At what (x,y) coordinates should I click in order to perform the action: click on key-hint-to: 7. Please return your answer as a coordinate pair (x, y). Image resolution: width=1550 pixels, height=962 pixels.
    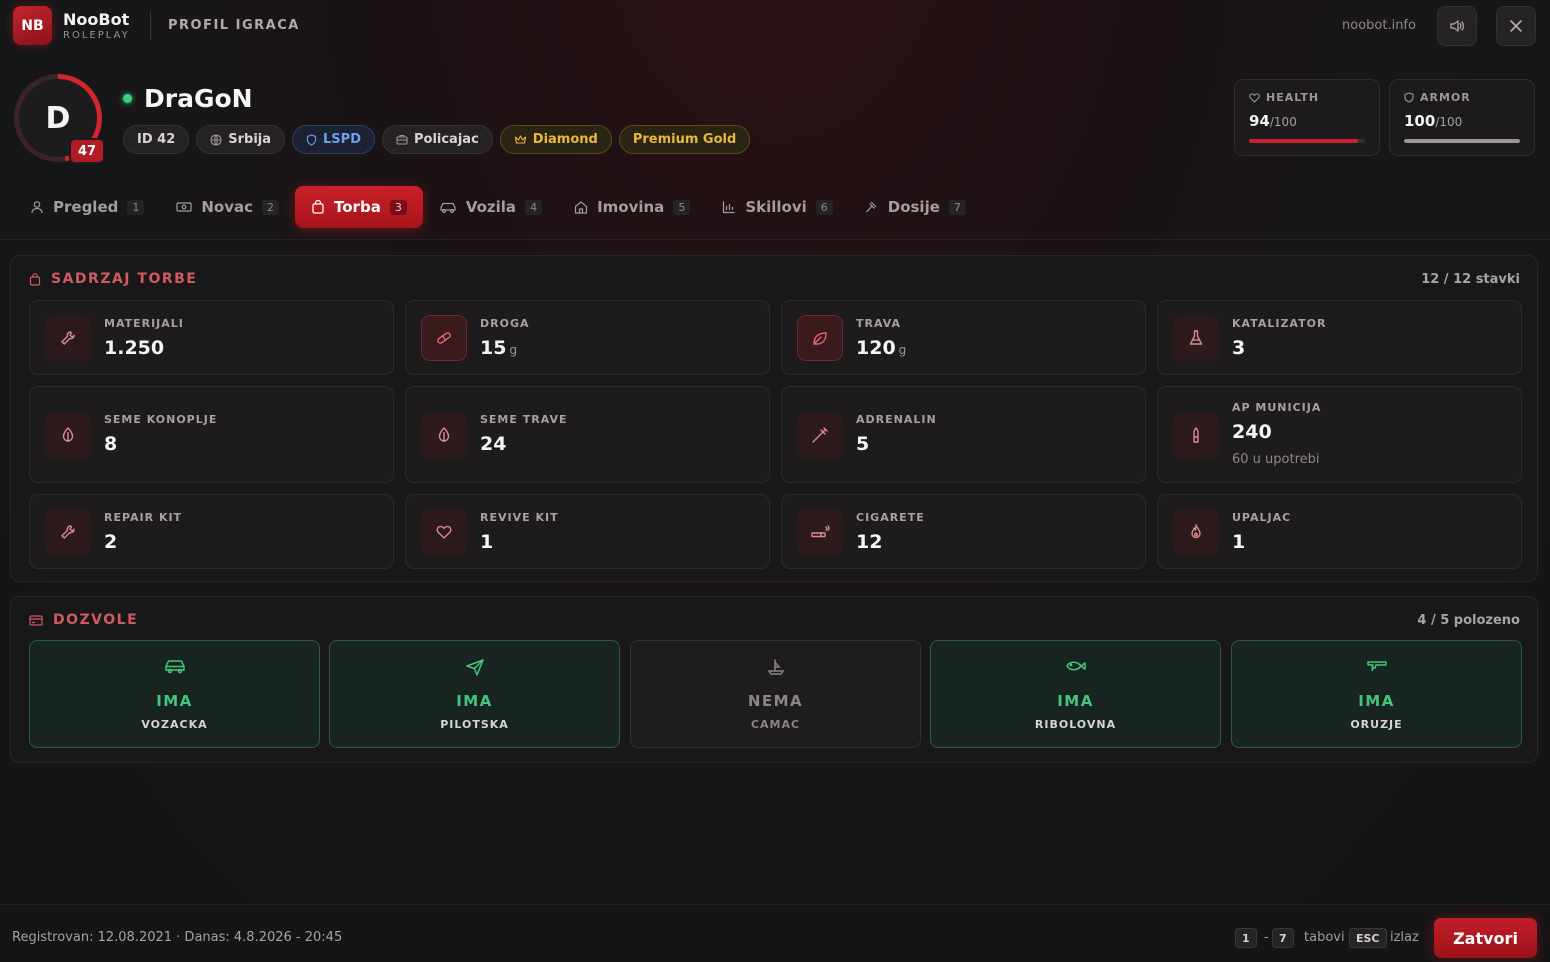
    Looking at the image, I should click on (1283, 938).